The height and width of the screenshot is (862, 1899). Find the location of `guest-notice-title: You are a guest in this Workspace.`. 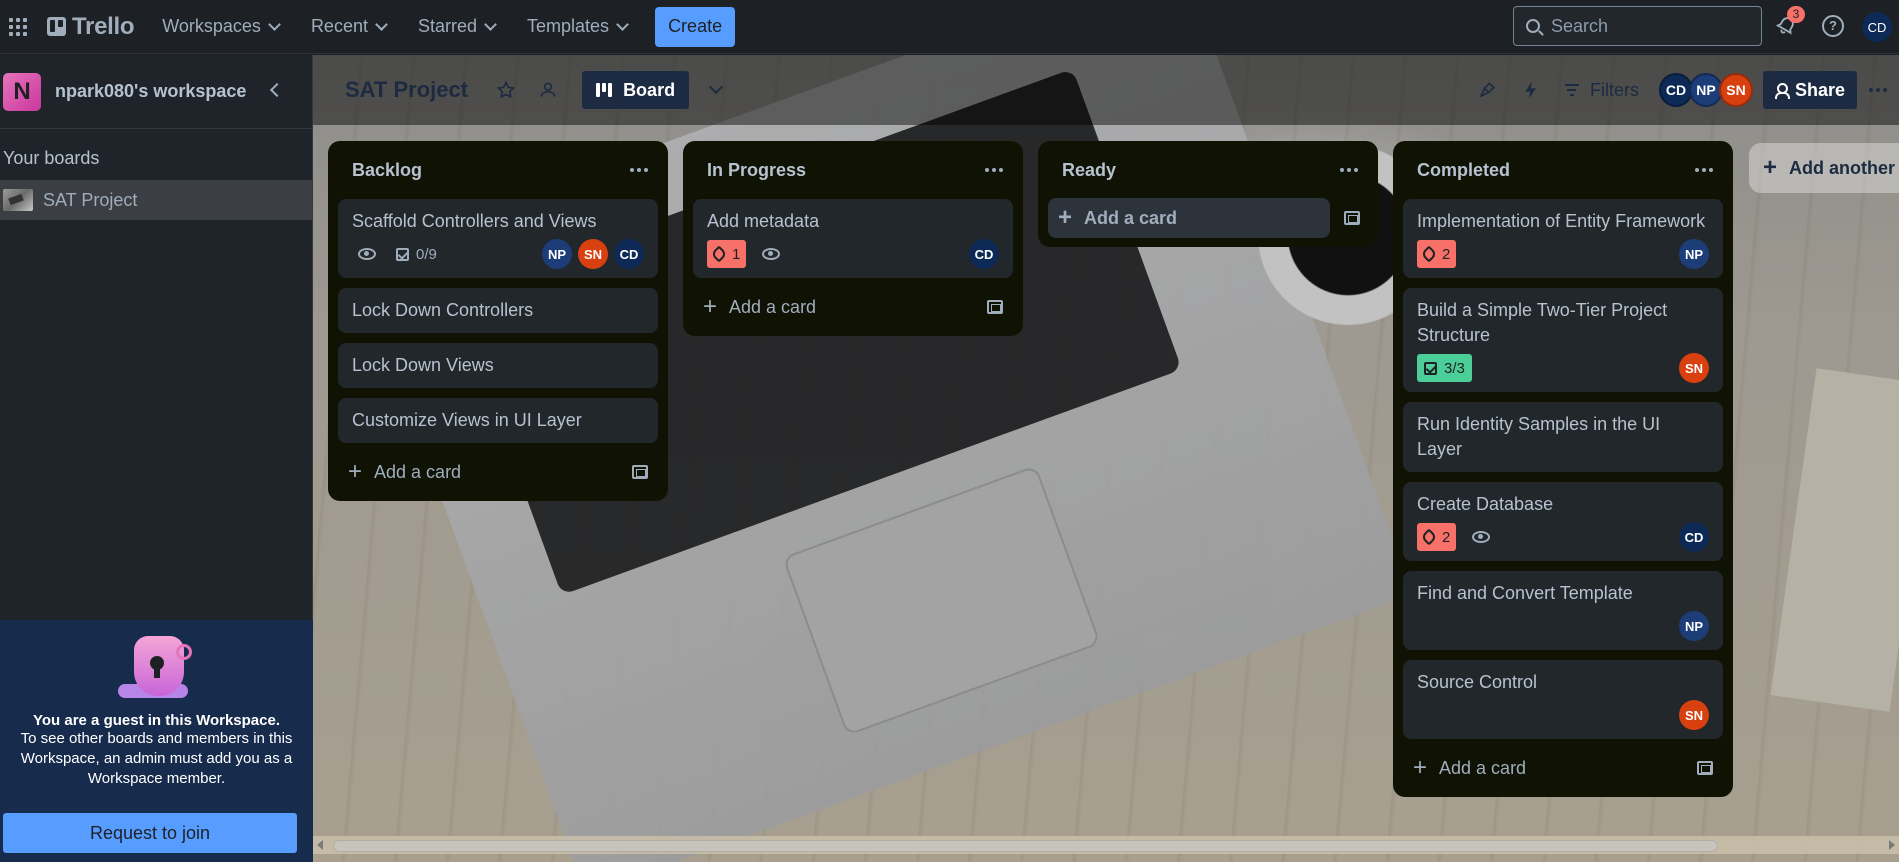

guest-notice-title: You are a guest in this Workspace. is located at coordinates (156, 720).